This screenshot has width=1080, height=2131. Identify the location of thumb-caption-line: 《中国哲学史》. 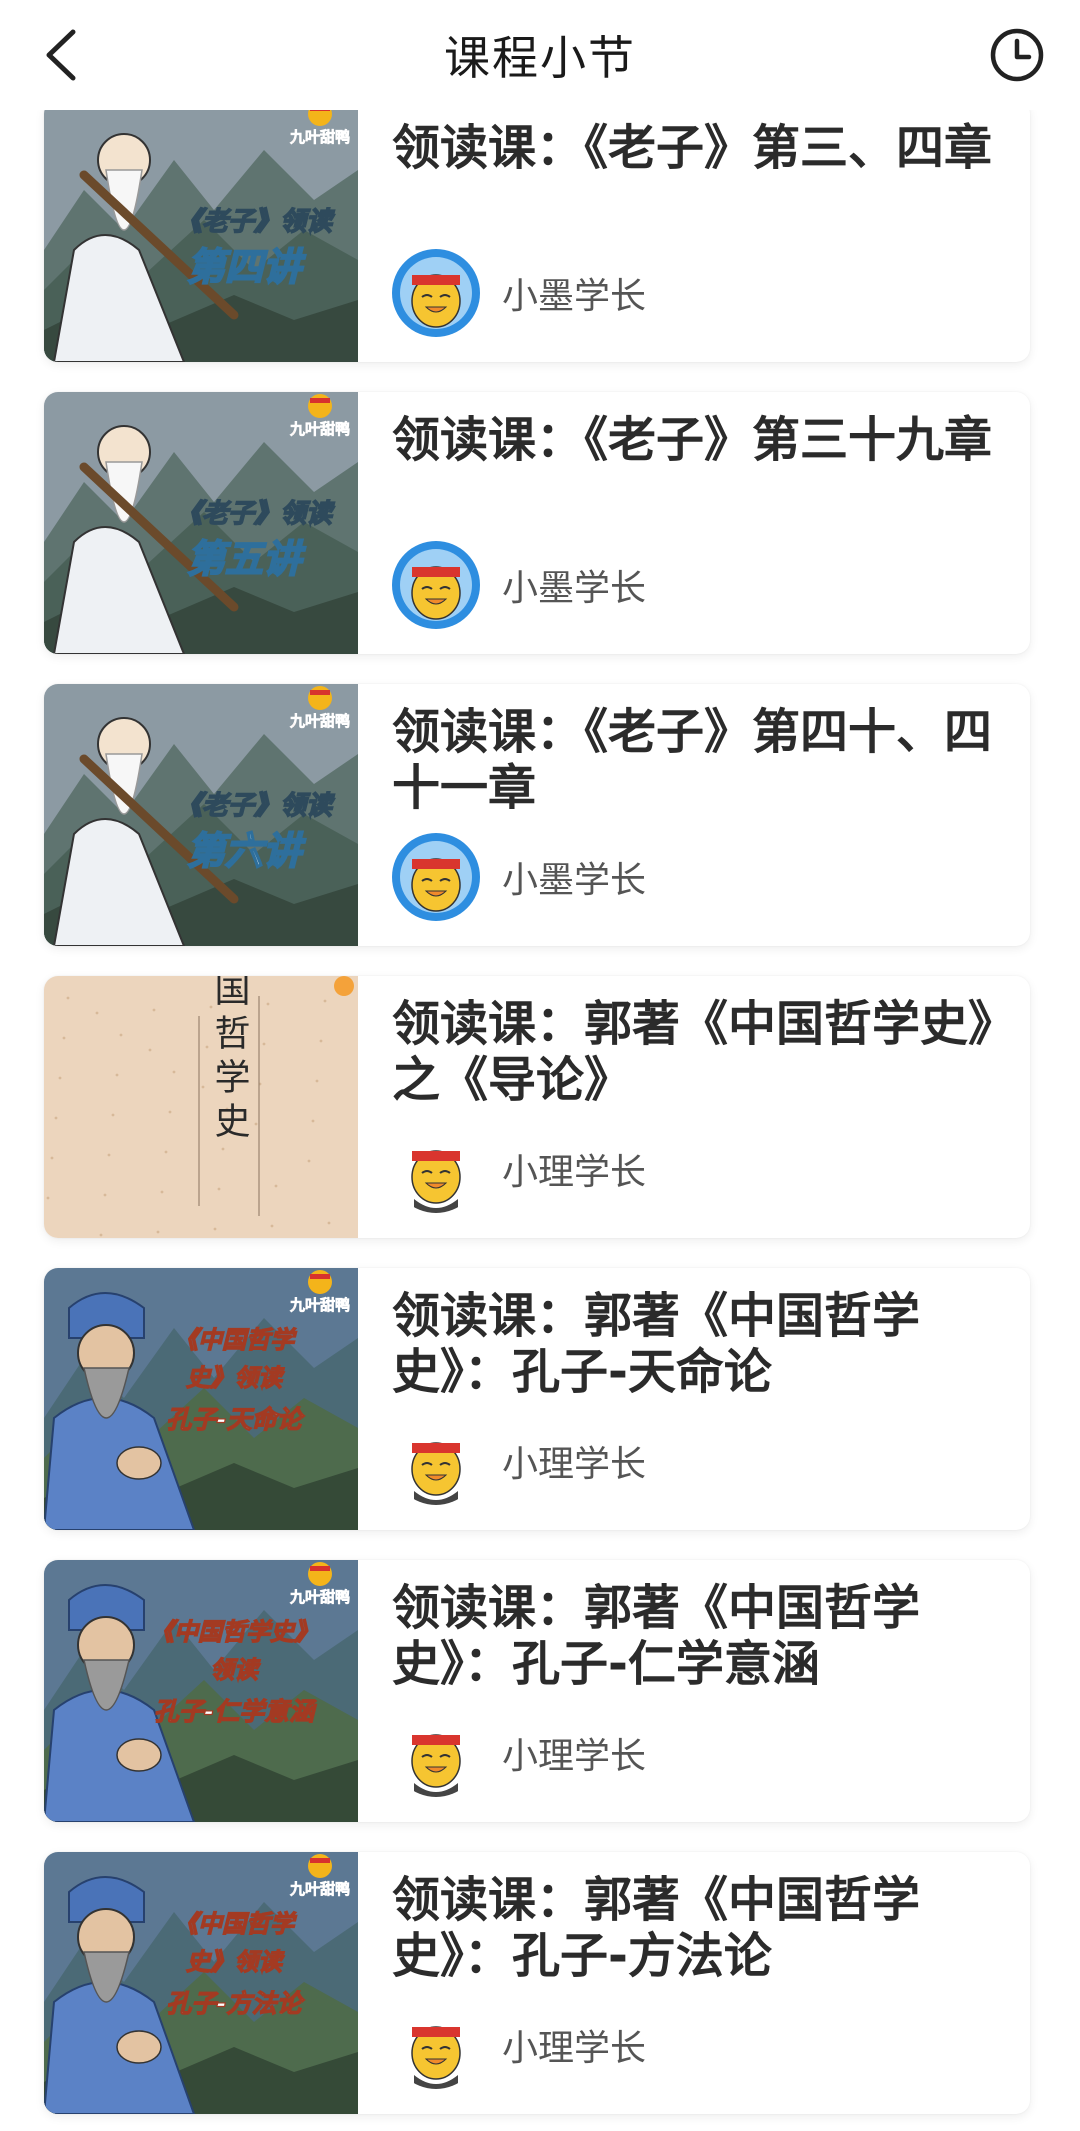
(234, 1632).